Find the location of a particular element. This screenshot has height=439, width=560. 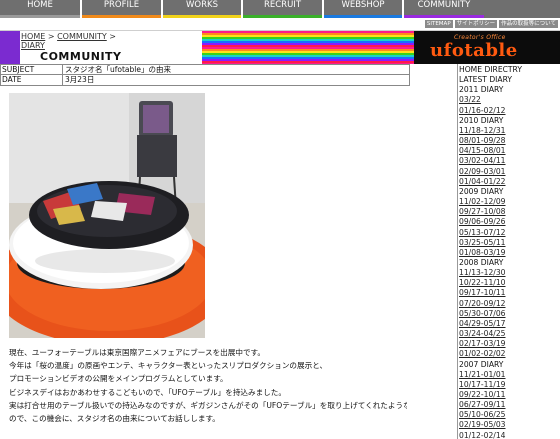

home-directory-link: HOME DIRECTRY is located at coordinates (509, 70).